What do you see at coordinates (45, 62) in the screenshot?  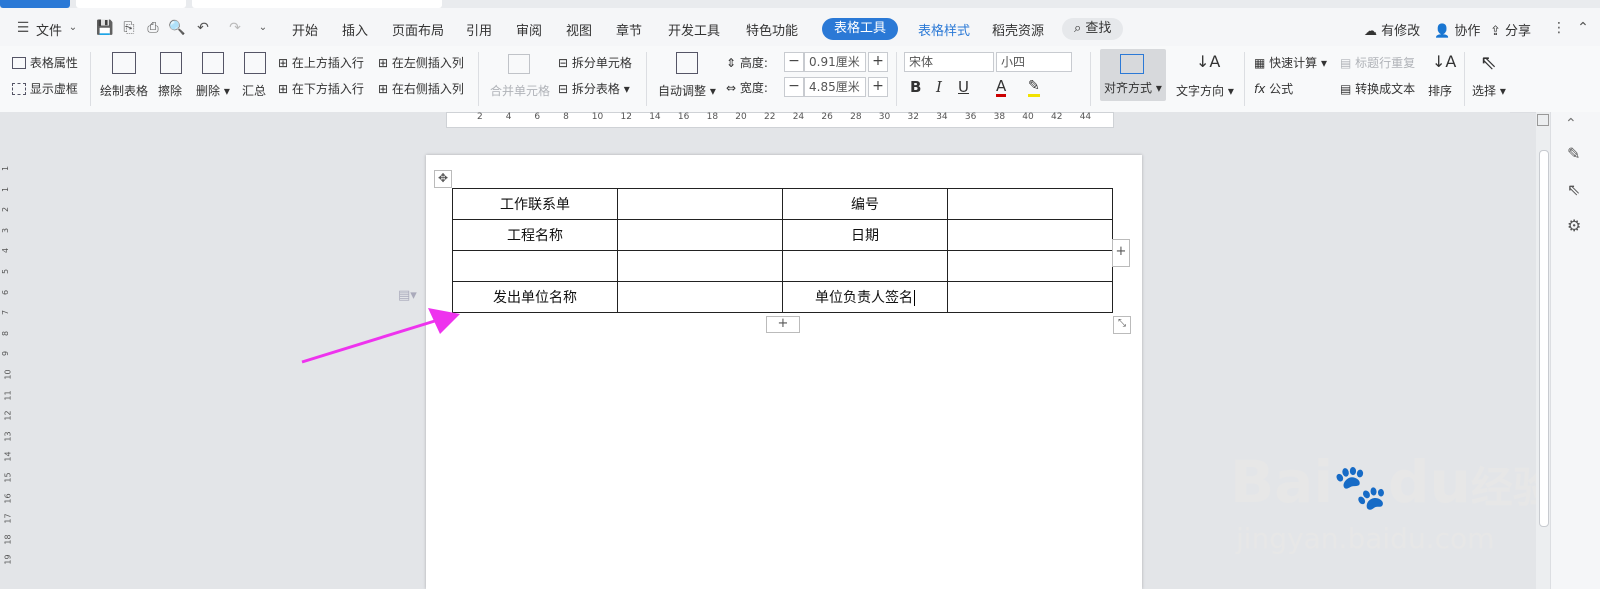 I see `table-properties-button: 表格属性` at bounding box center [45, 62].